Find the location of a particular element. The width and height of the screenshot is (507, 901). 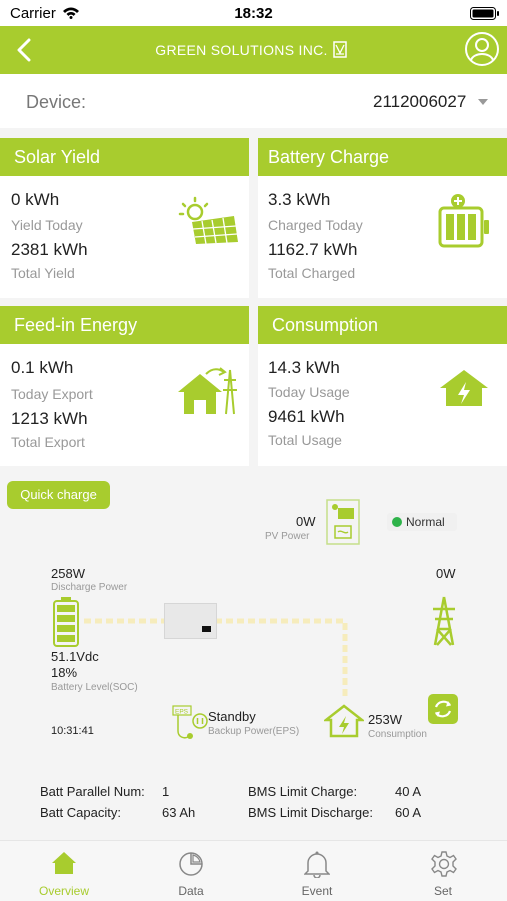

device-selector: Device: 2112006027 is located at coordinates (253, 101).